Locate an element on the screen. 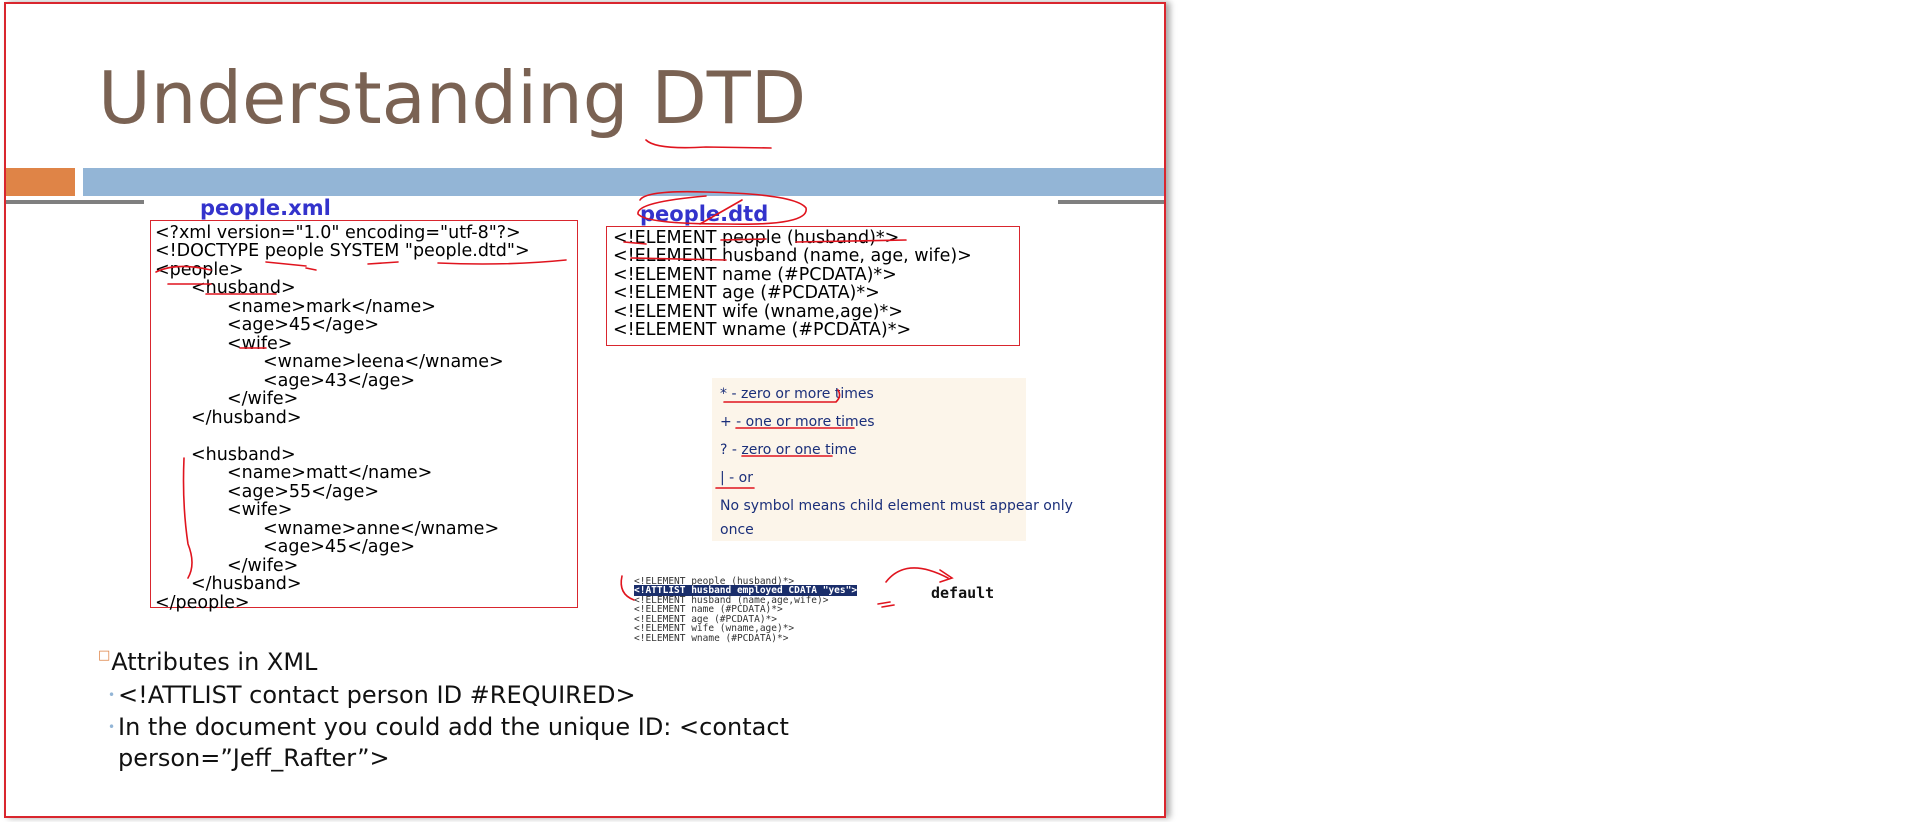  bullet-main: □Attributes in XML is located at coordinates (207, 662).